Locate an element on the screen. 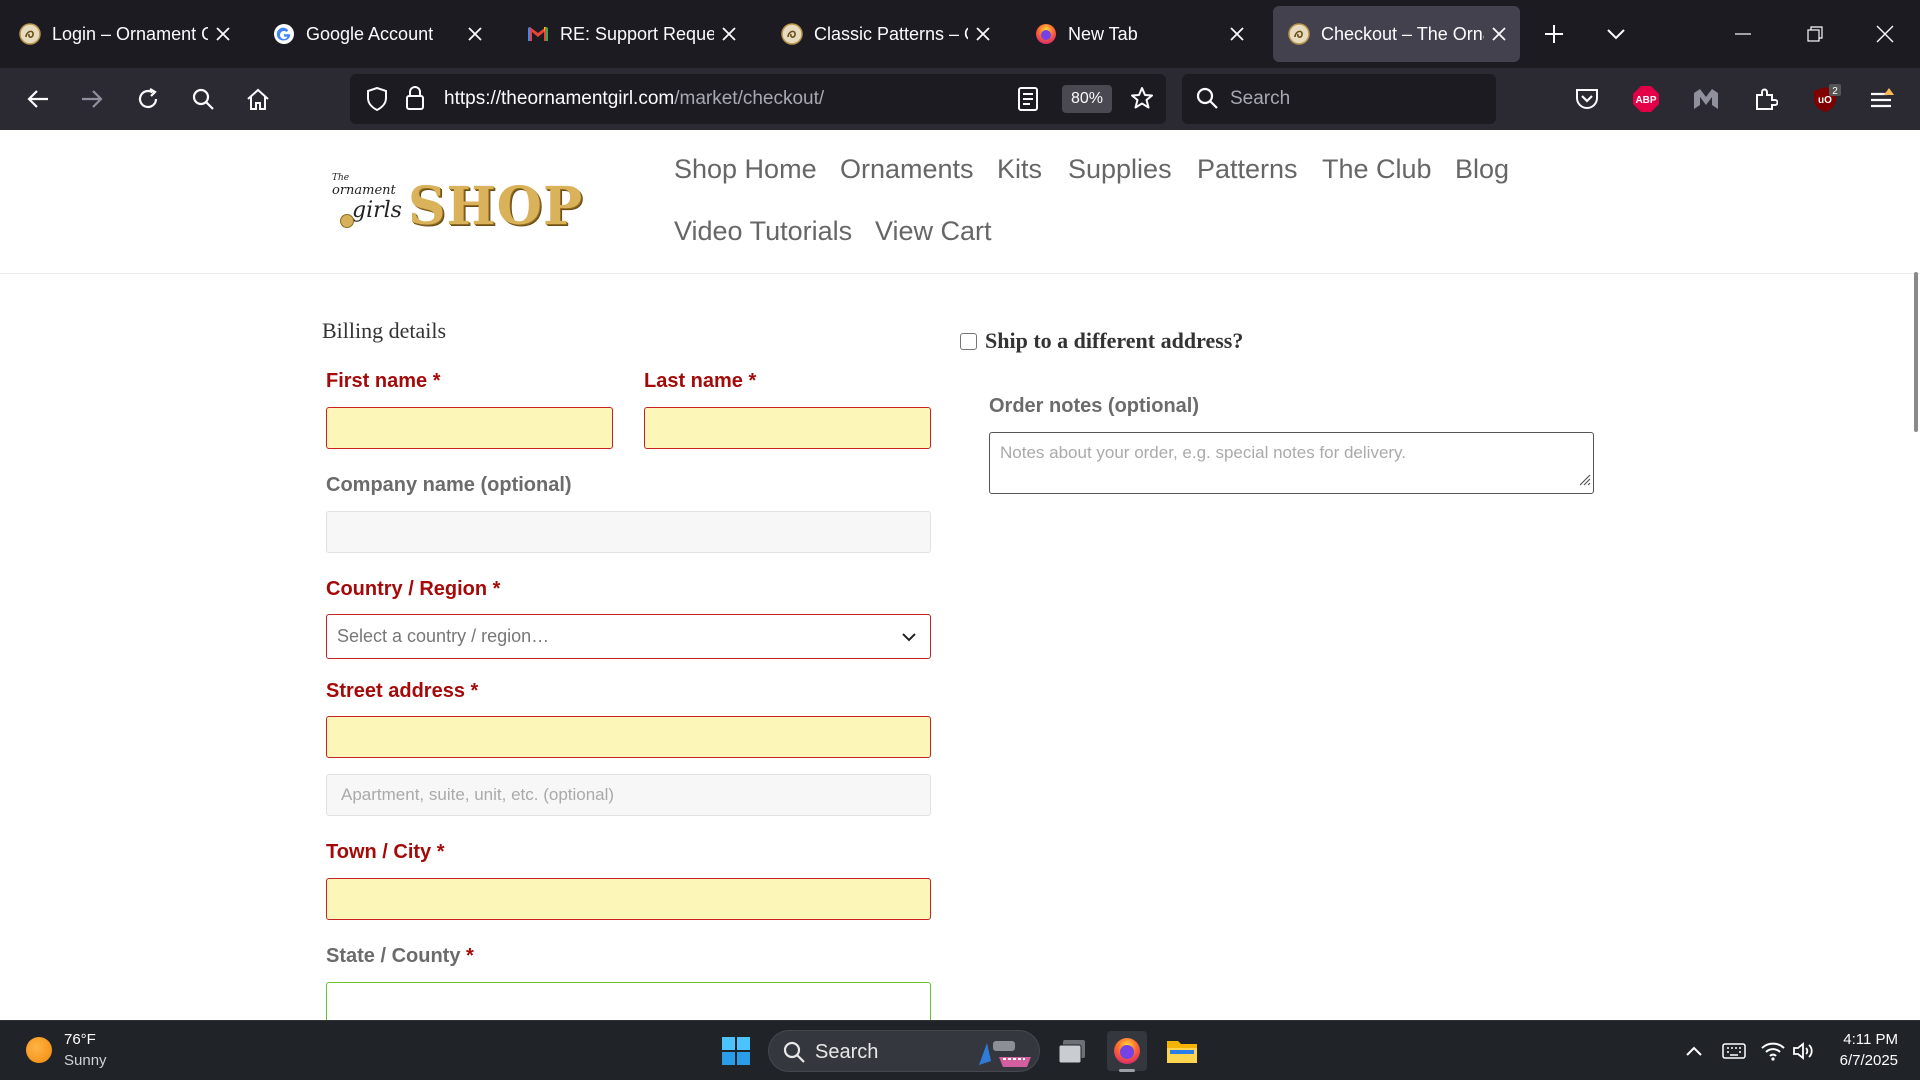  tab-title: Classic Patterns – Orna is located at coordinates (891, 33).